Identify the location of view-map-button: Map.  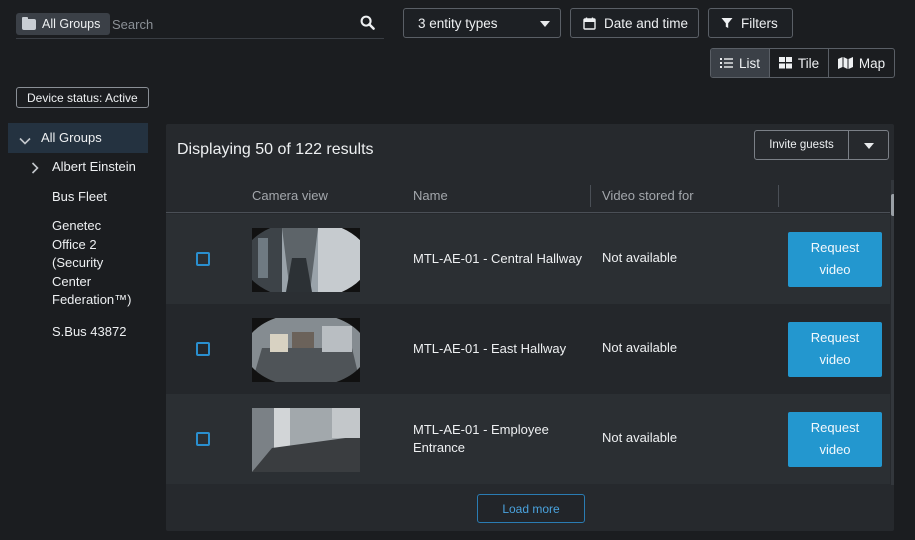
(861, 63).